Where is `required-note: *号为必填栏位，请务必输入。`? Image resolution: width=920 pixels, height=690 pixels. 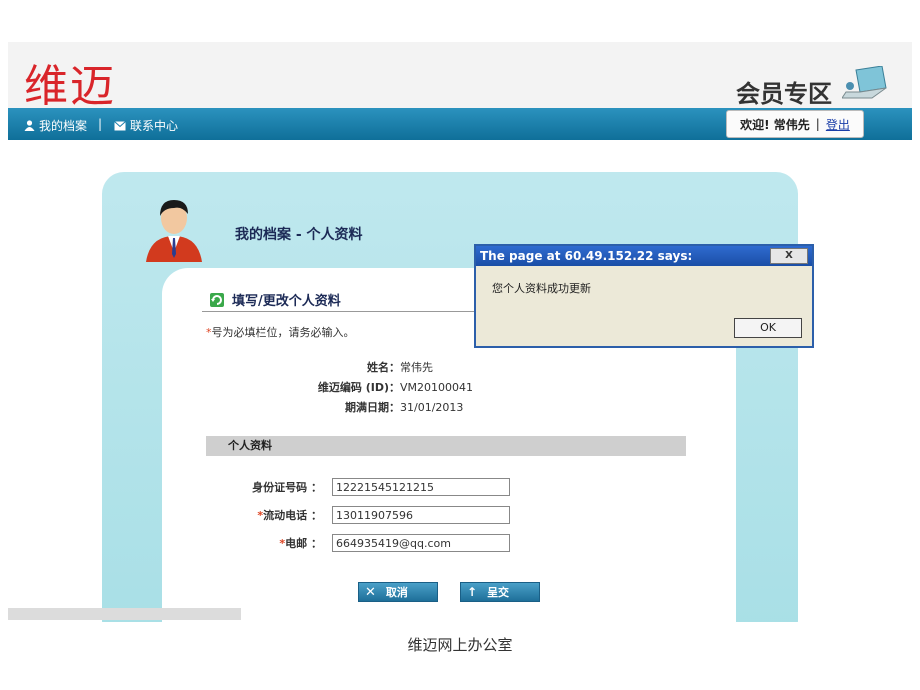
required-note: *号为必填栏位，请务必输入。 is located at coordinates (280, 332).